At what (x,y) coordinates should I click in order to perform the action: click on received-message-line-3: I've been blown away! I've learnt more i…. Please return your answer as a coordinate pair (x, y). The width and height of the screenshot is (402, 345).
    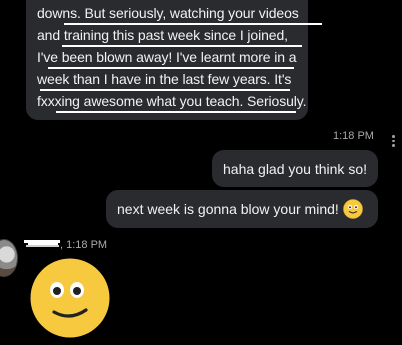
    Looking at the image, I should click on (167, 57).